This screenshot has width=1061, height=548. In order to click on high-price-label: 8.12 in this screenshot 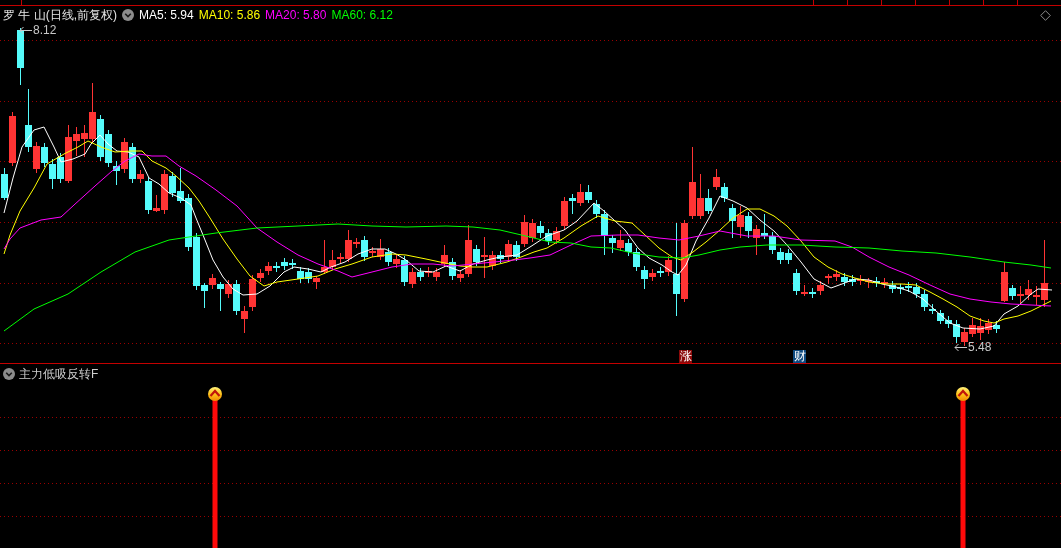, I will do `click(45, 30)`.